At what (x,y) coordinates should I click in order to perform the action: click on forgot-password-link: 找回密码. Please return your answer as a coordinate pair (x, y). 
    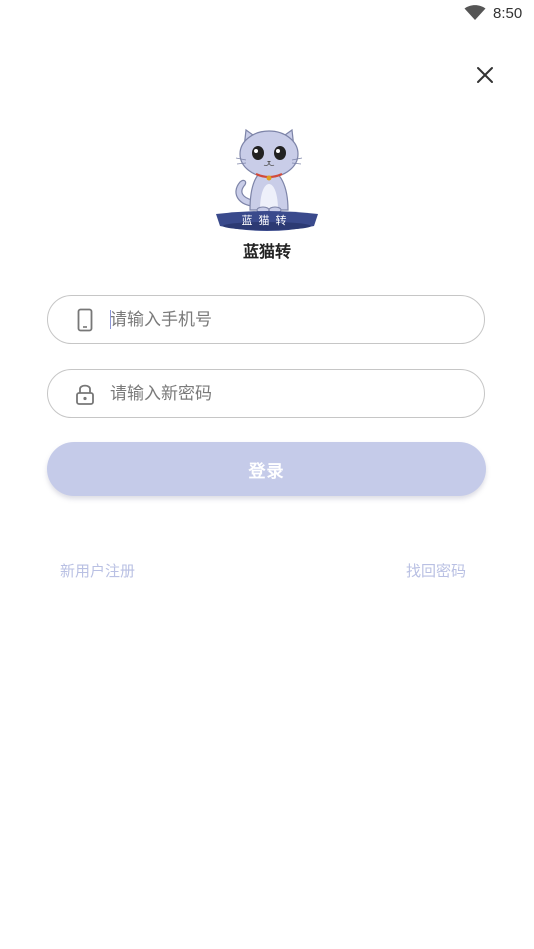
    Looking at the image, I should click on (436, 570).